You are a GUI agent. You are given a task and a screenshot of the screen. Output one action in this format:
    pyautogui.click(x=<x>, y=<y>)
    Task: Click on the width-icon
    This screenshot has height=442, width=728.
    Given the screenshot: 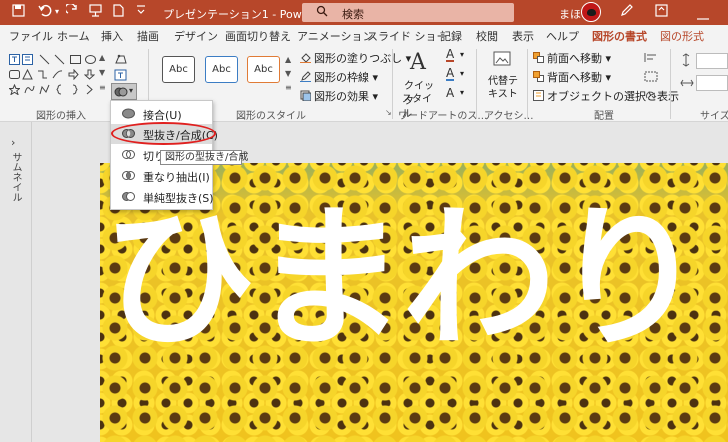 What is the action you would take?
    pyautogui.click(x=687, y=83)
    